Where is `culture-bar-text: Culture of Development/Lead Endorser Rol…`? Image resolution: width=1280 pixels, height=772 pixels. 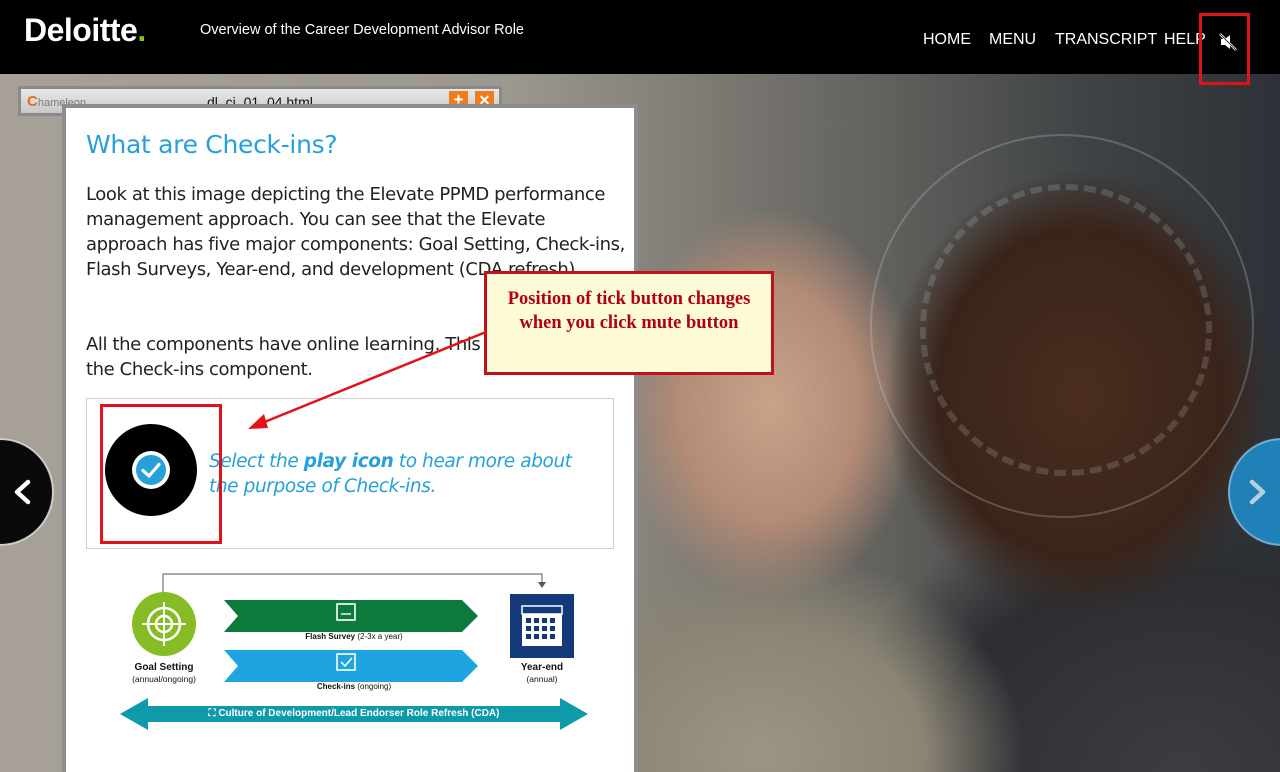 culture-bar-text: Culture of Development/Lead Endorser Rol… is located at coordinates (359, 713).